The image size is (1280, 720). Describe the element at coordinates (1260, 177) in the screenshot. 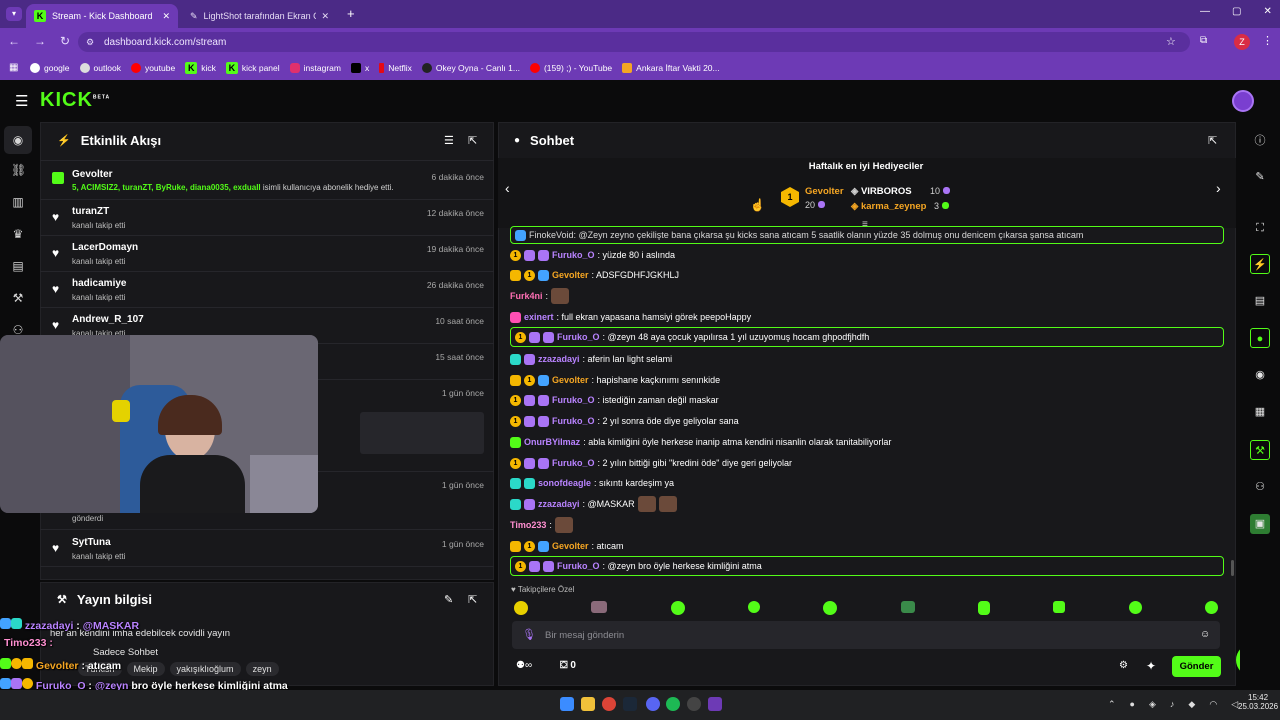

I see `edit-icon: ✎` at that location.